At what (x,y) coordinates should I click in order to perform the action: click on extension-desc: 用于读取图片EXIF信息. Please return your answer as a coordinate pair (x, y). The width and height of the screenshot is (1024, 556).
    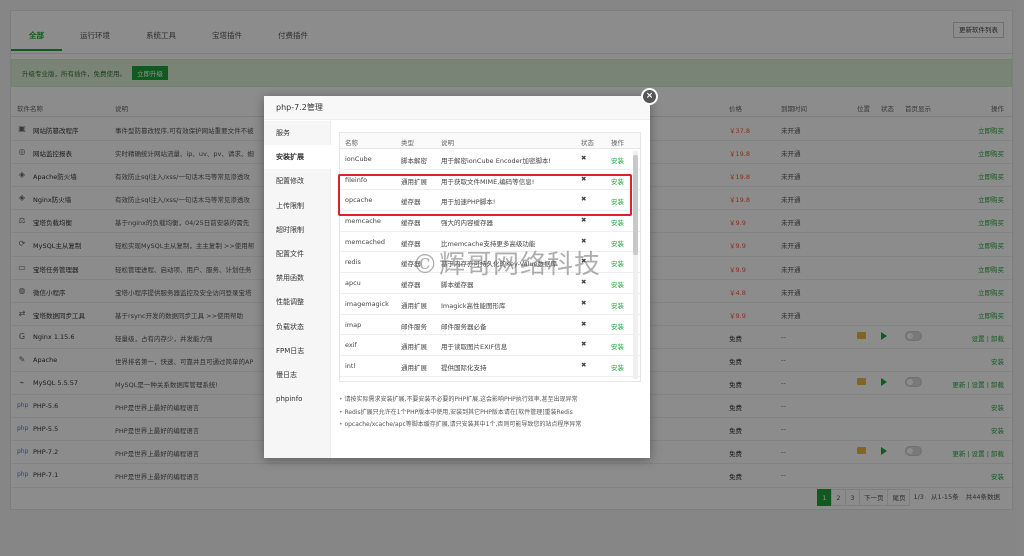
    Looking at the image, I should click on (474, 347).